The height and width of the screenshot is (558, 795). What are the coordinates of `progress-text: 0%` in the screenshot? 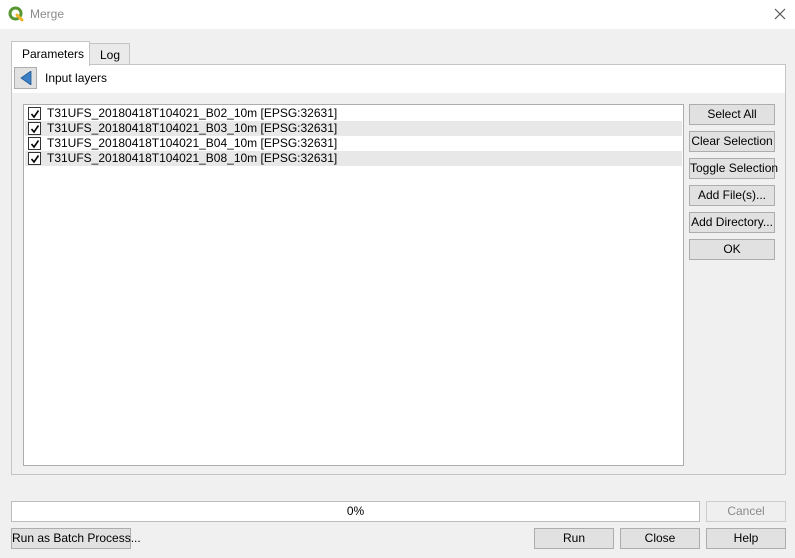 It's located at (355, 511).